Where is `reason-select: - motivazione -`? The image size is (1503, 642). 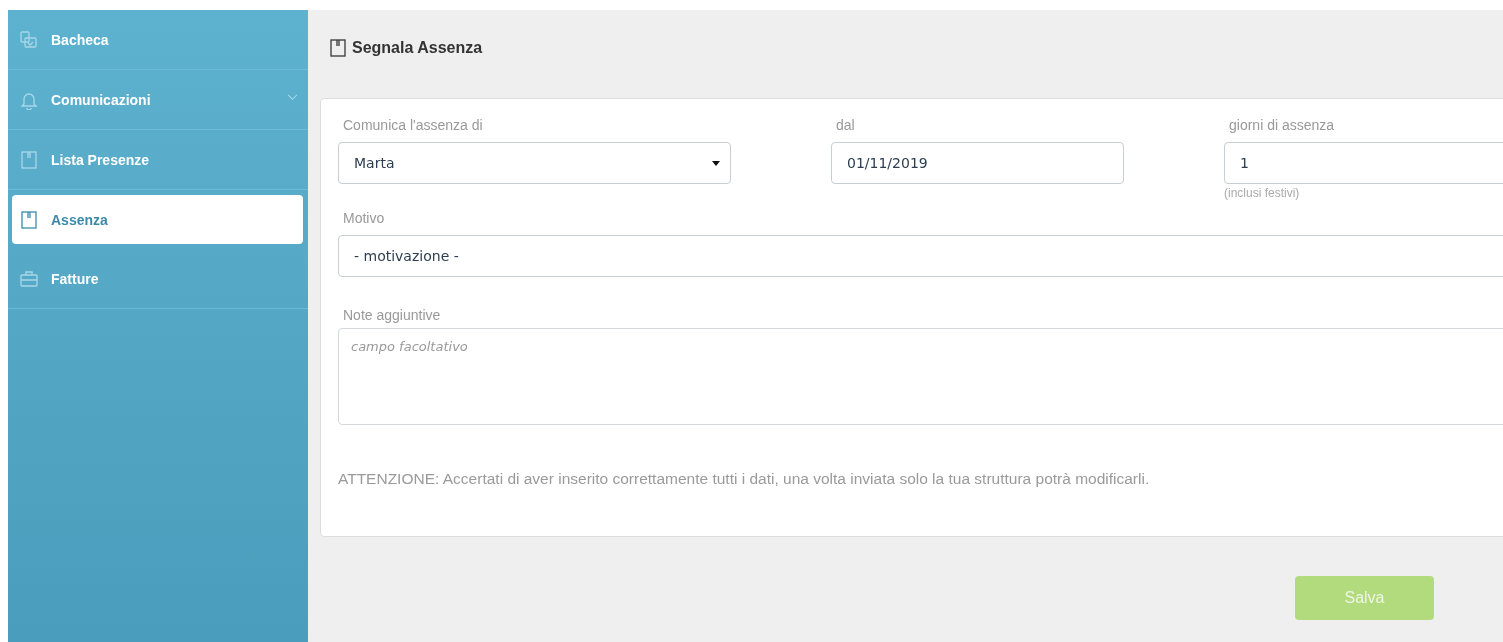
reason-select: - motivazione - is located at coordinates (920, 256).